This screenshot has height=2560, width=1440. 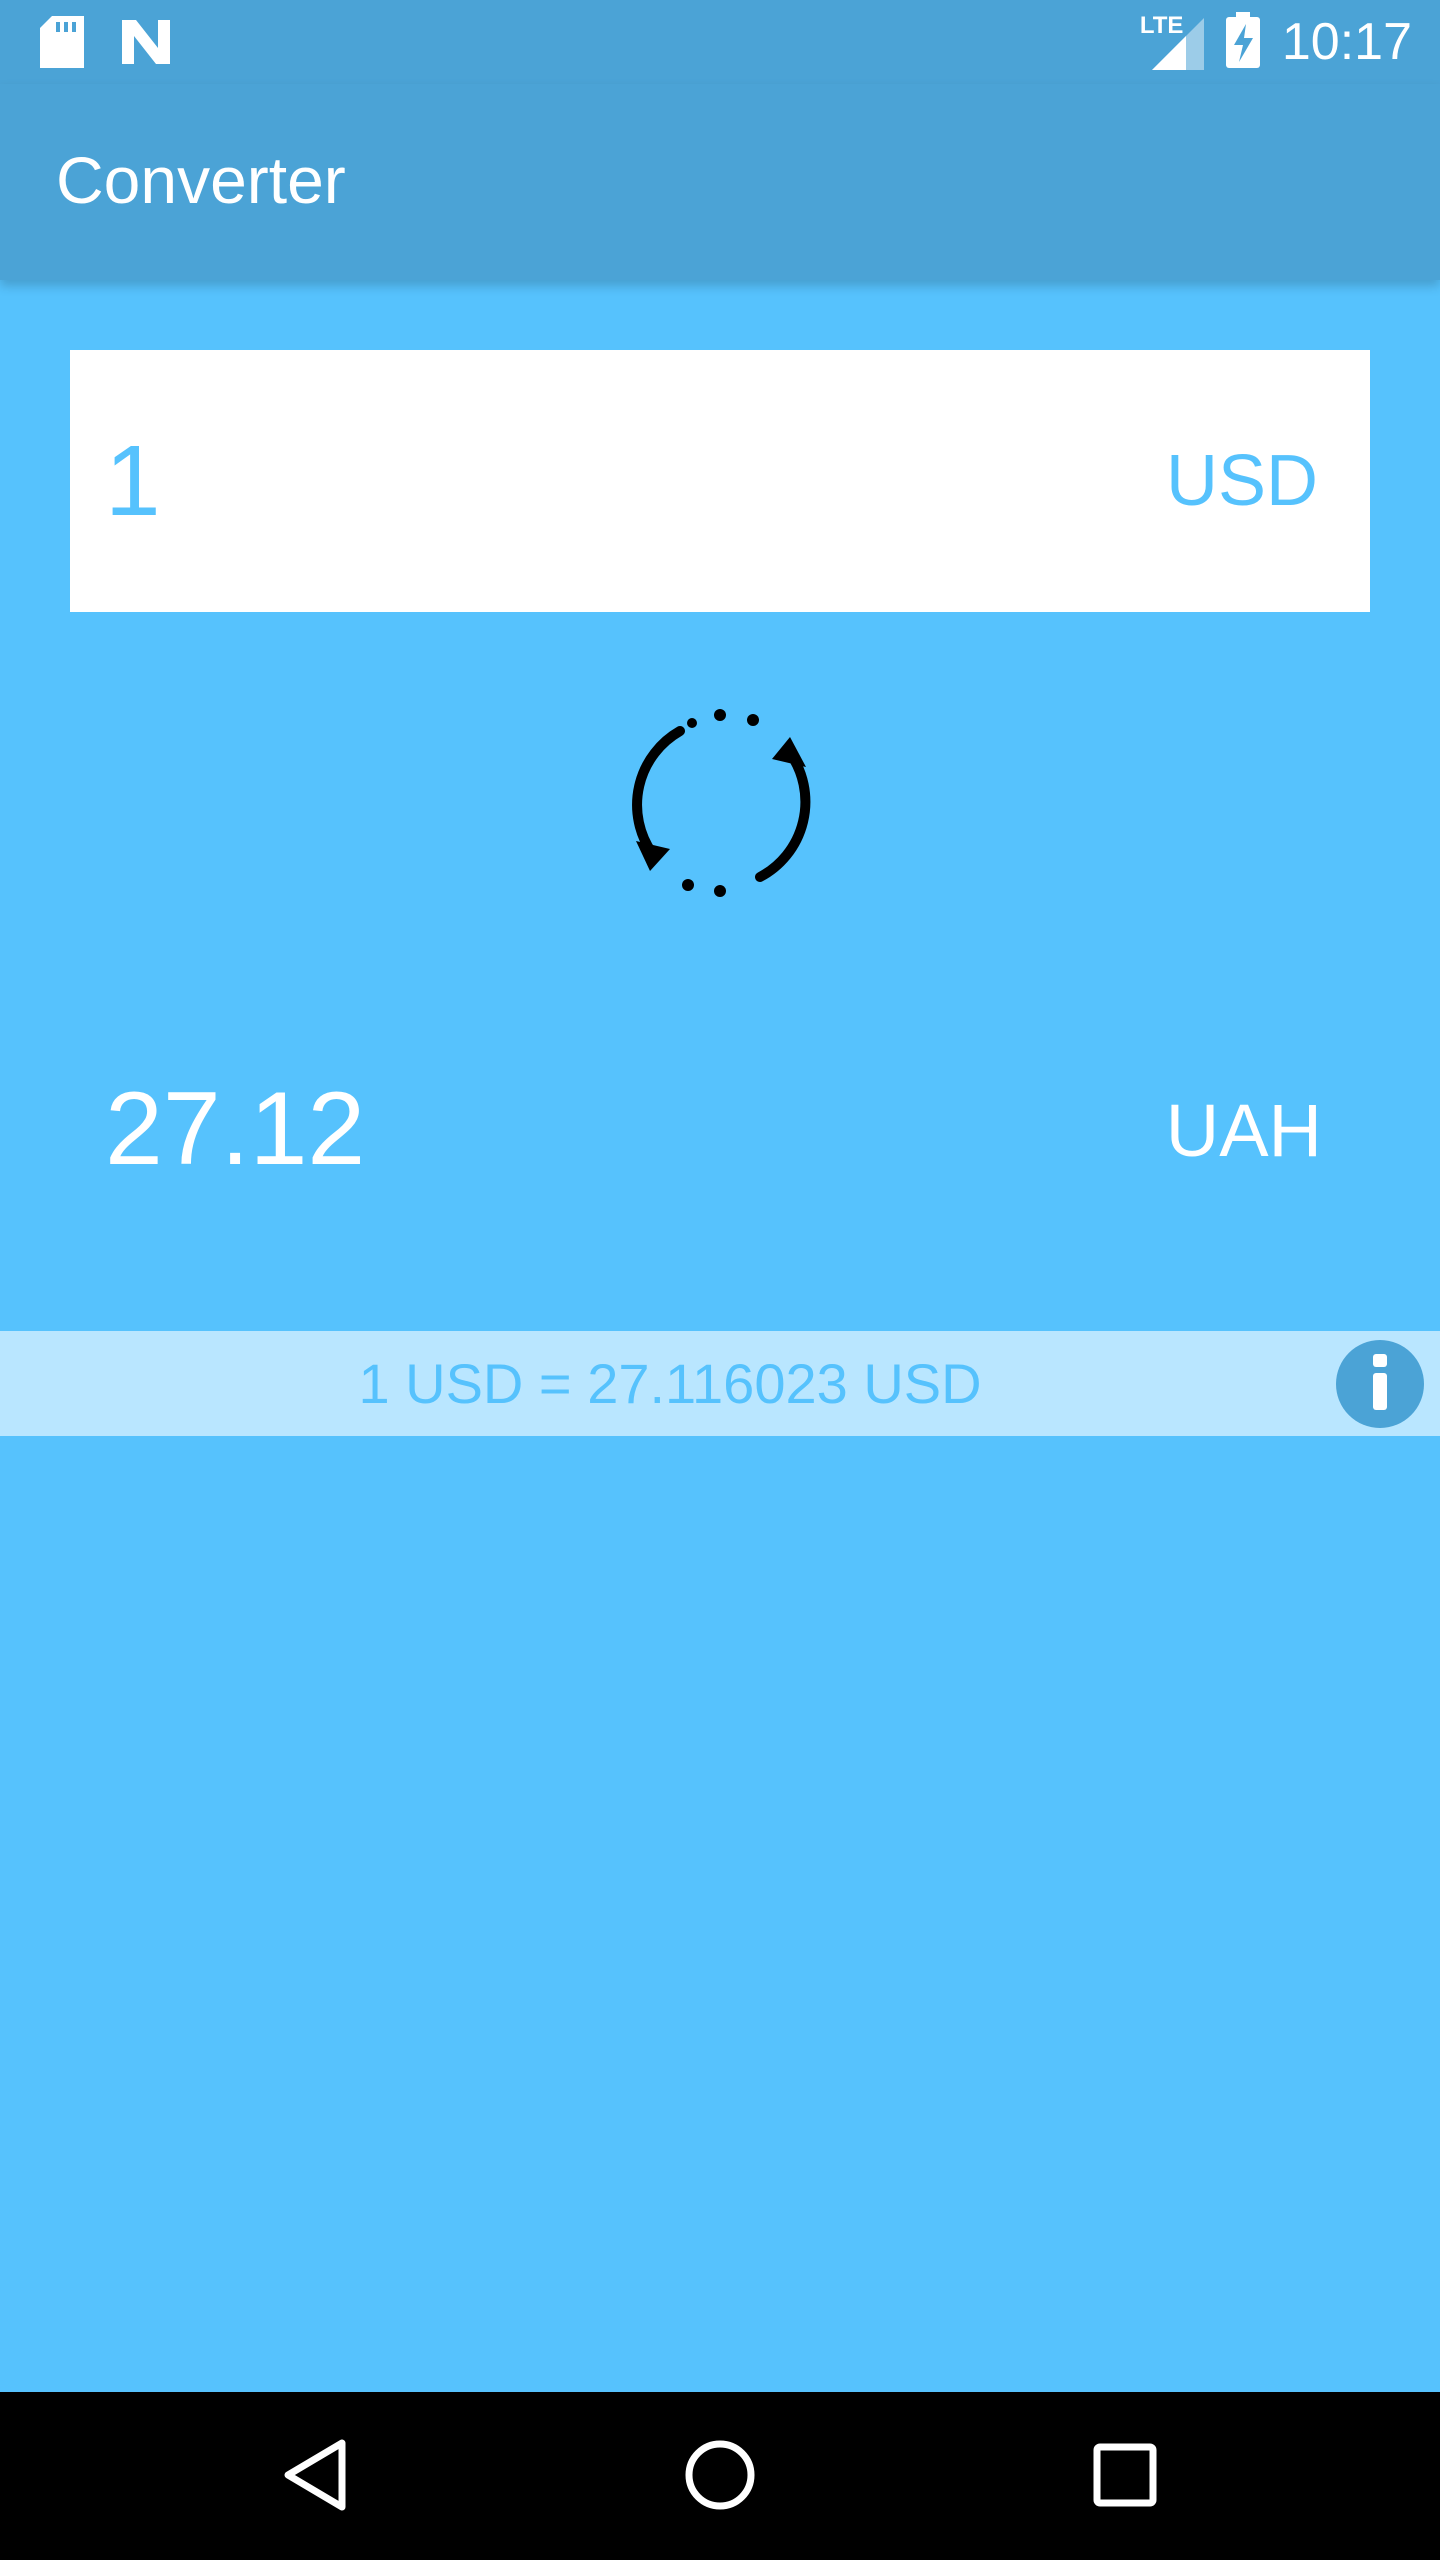 I want to click on swap-refresh-icon, so click(x=720, y=805).